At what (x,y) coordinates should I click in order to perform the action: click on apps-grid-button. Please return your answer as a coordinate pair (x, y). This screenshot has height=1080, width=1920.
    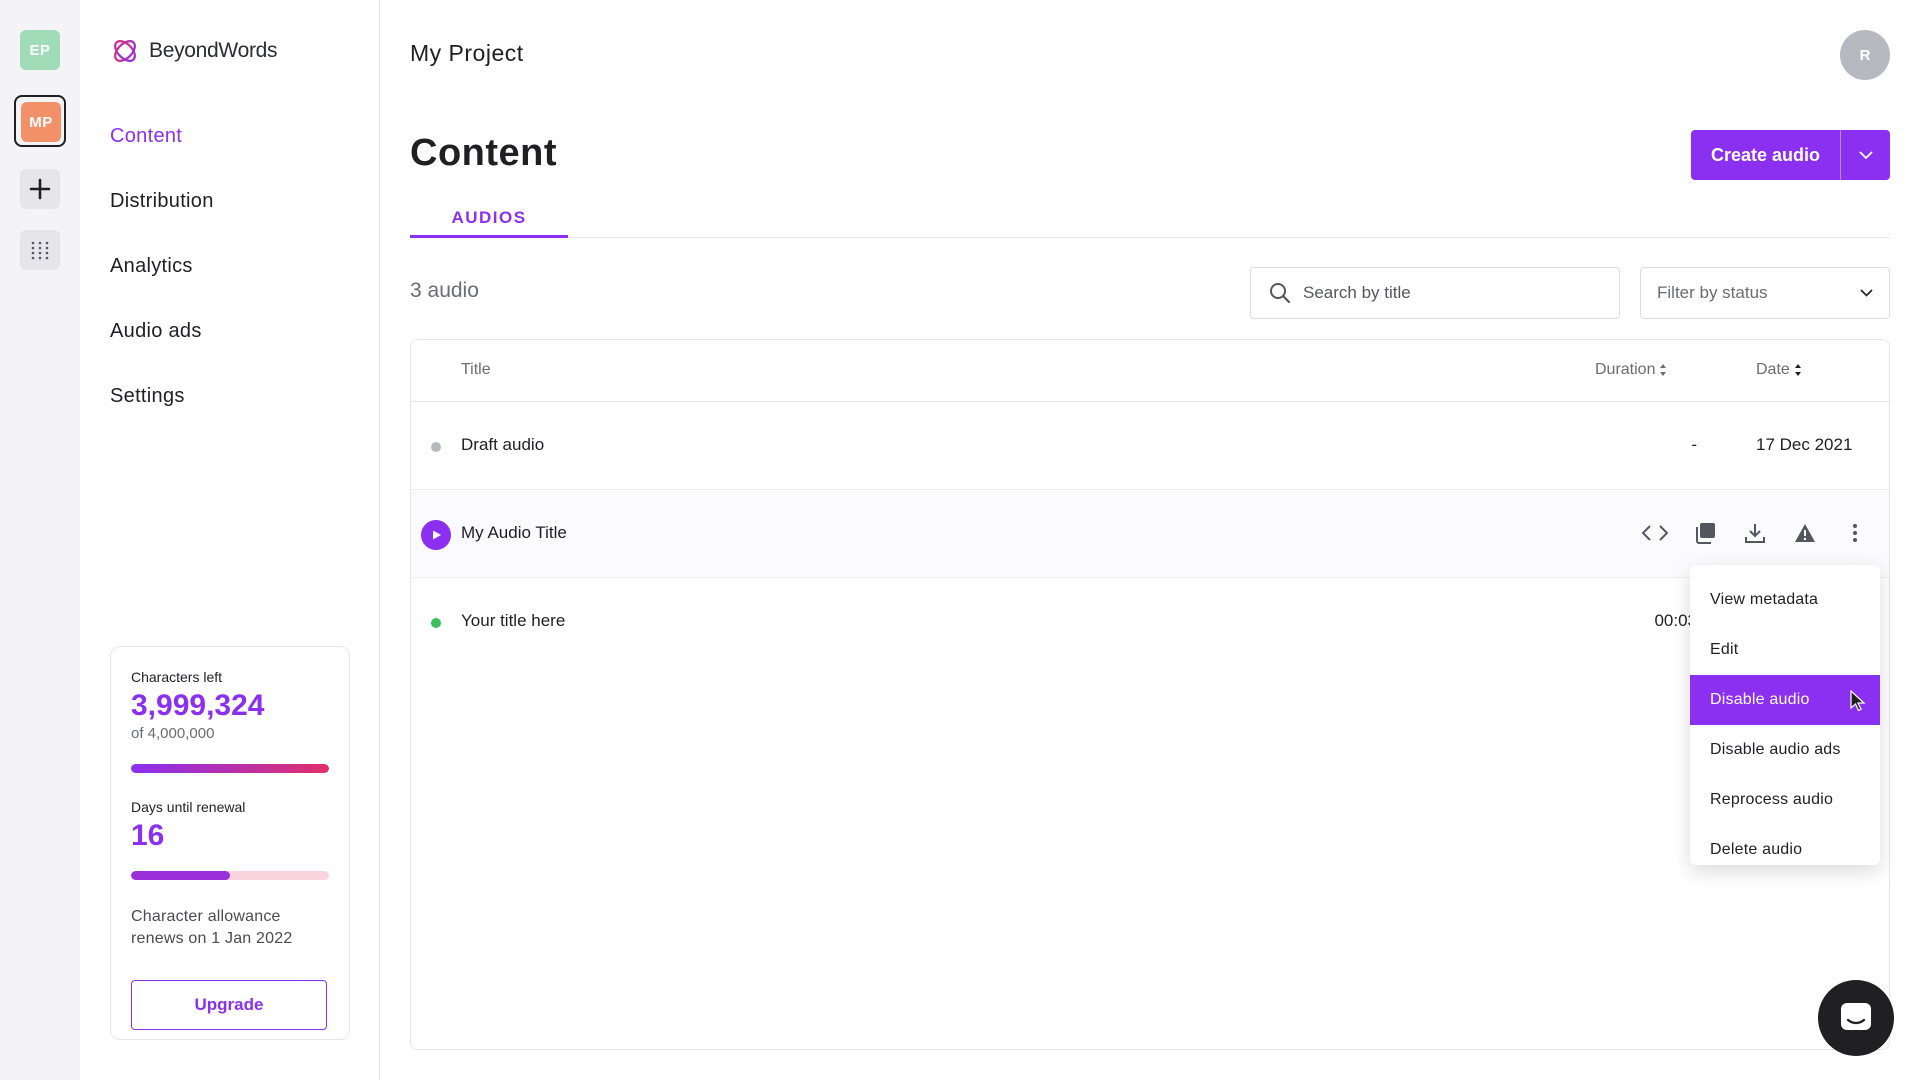
    Looking at the image, I should click on (40, 250).